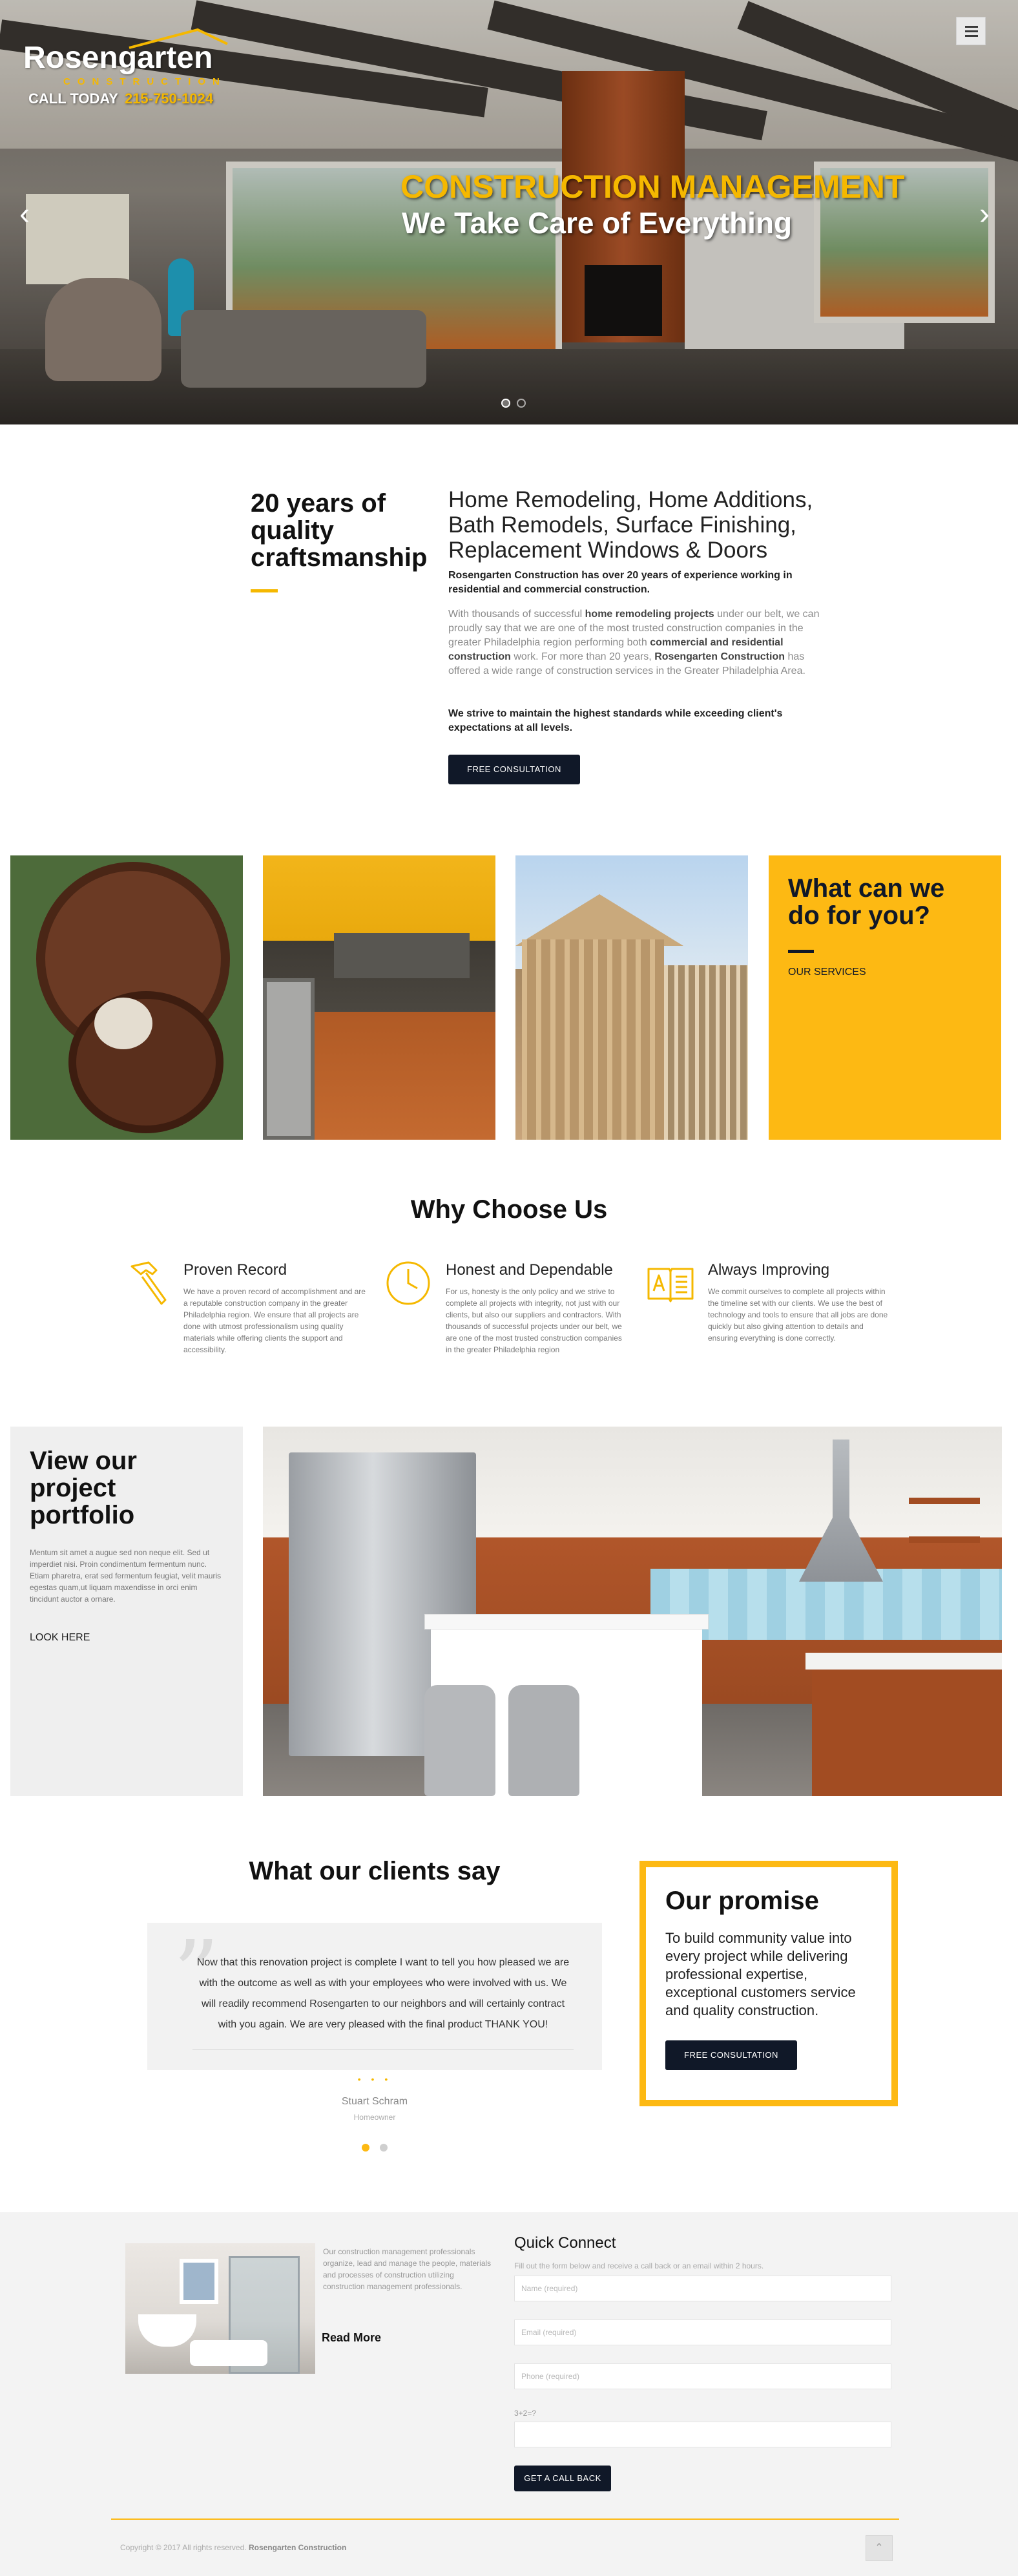  Describe the element at coordinates (597, 223) in the screenshot. I see `hero-subtitle: We Take Care of Everything` at that location.